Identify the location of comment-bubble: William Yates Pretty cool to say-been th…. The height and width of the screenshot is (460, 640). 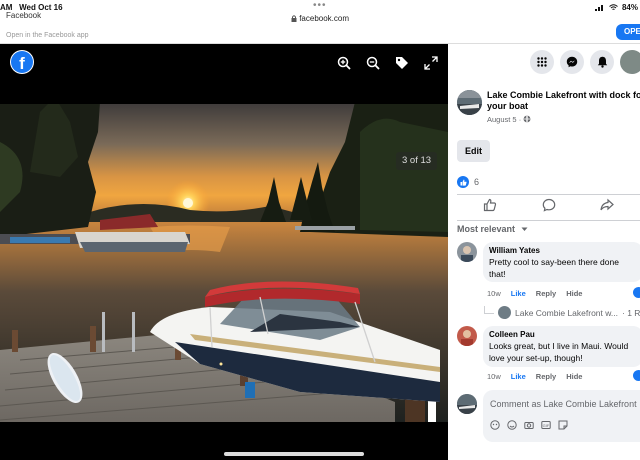
(561, 262).